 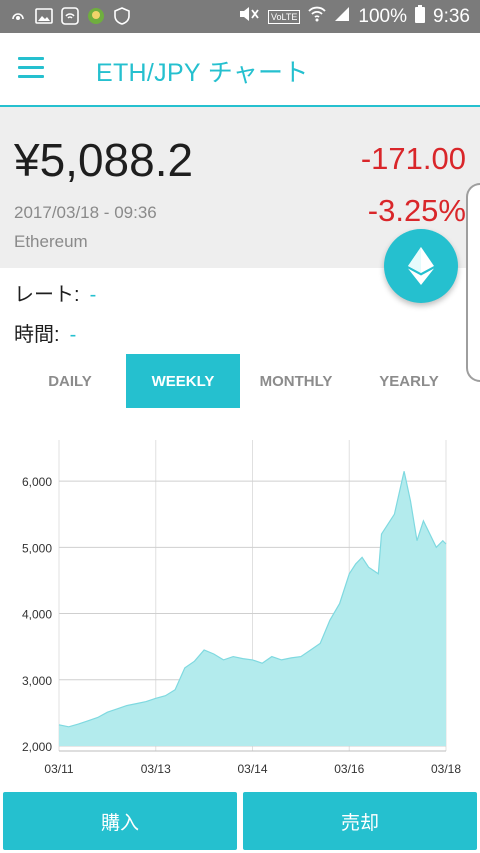 What do you see at coordinates (420, 17) in the screenshot?
I see `battery-icon` at bounding box center [420, 17].